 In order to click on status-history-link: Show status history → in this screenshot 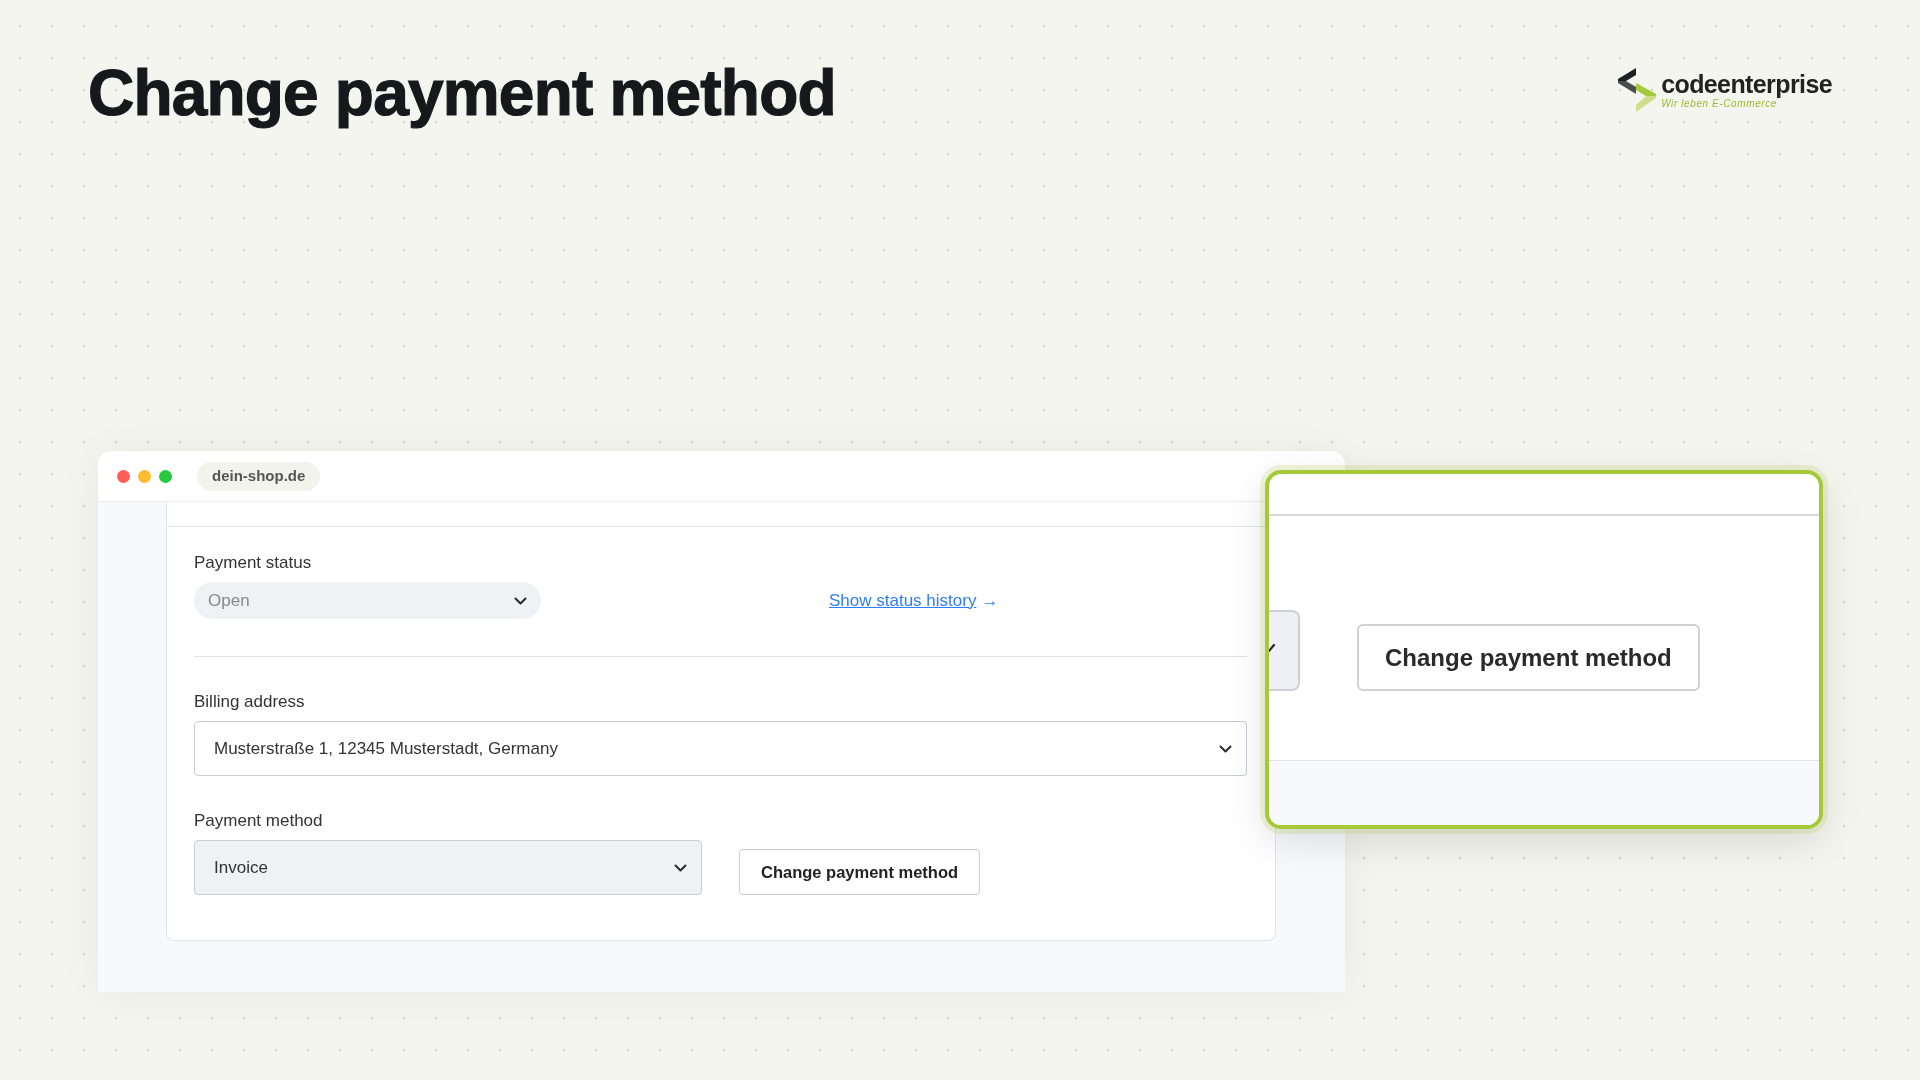, I will do `click(914, 600)`.